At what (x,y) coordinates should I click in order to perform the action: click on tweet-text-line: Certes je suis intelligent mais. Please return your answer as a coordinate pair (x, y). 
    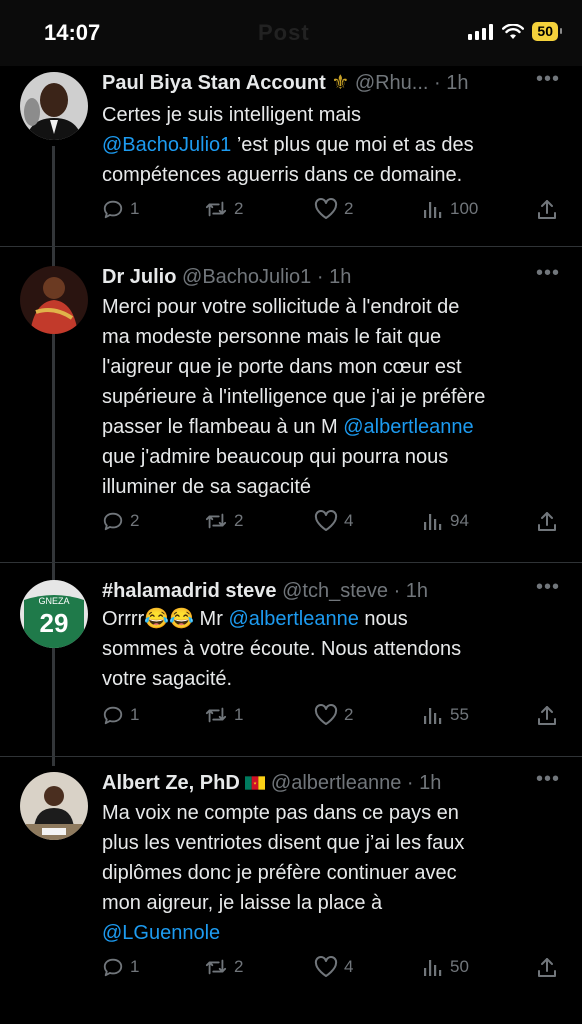
    Looking at the image, I should click on (332, 115).